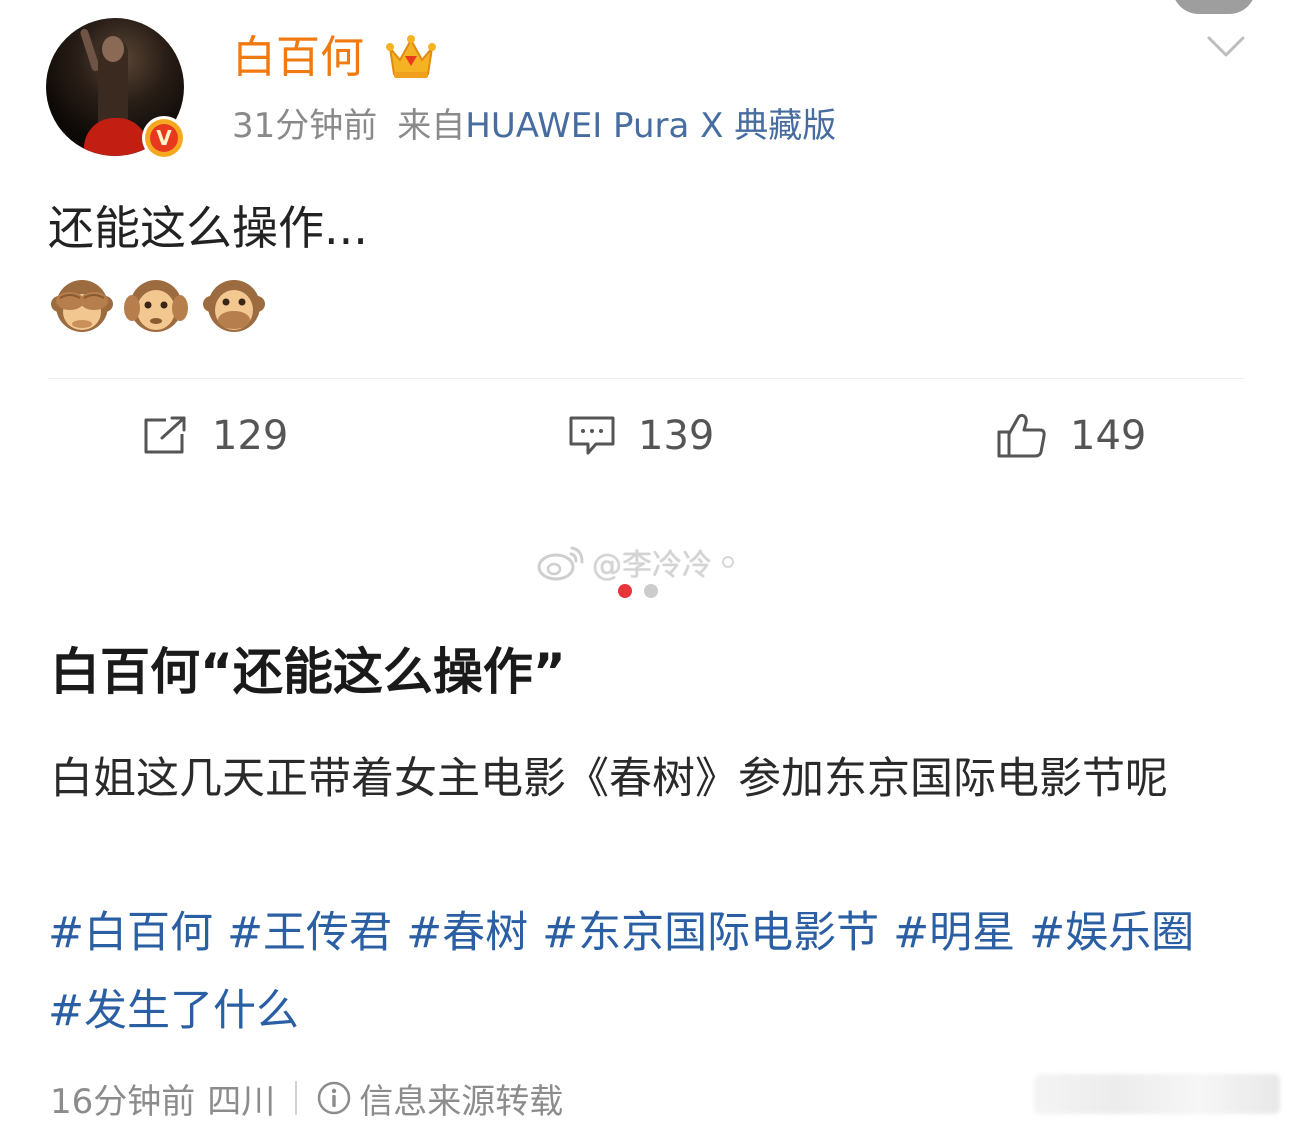 The height and width of the screenshot is (1123, 1290). Describe the element at coordinates (710, 933) in the screenshot. I see `hashtag-link: #东京国际电影节` at that location.